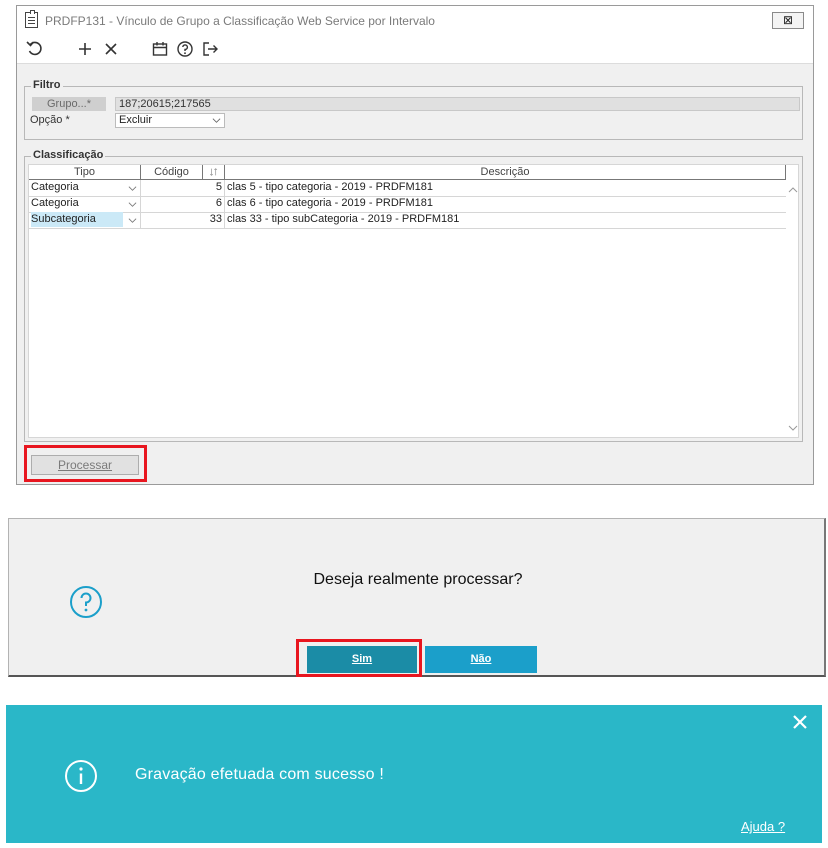  I want to click on close-icon, so click(800, 722).